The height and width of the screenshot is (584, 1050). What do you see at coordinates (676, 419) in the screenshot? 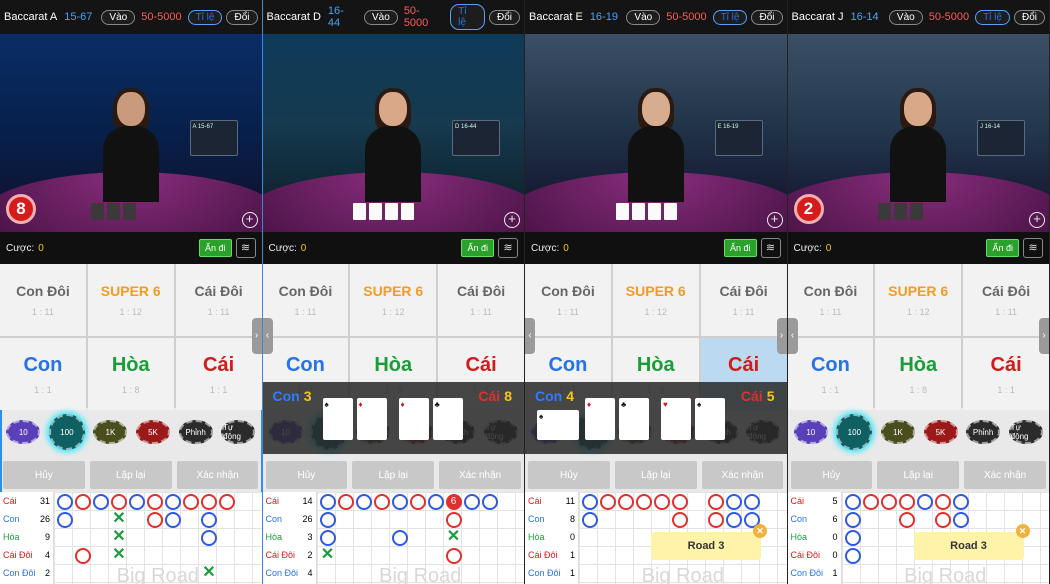
I see `banker-card-1: ♥` at bounding box center [676, 419].